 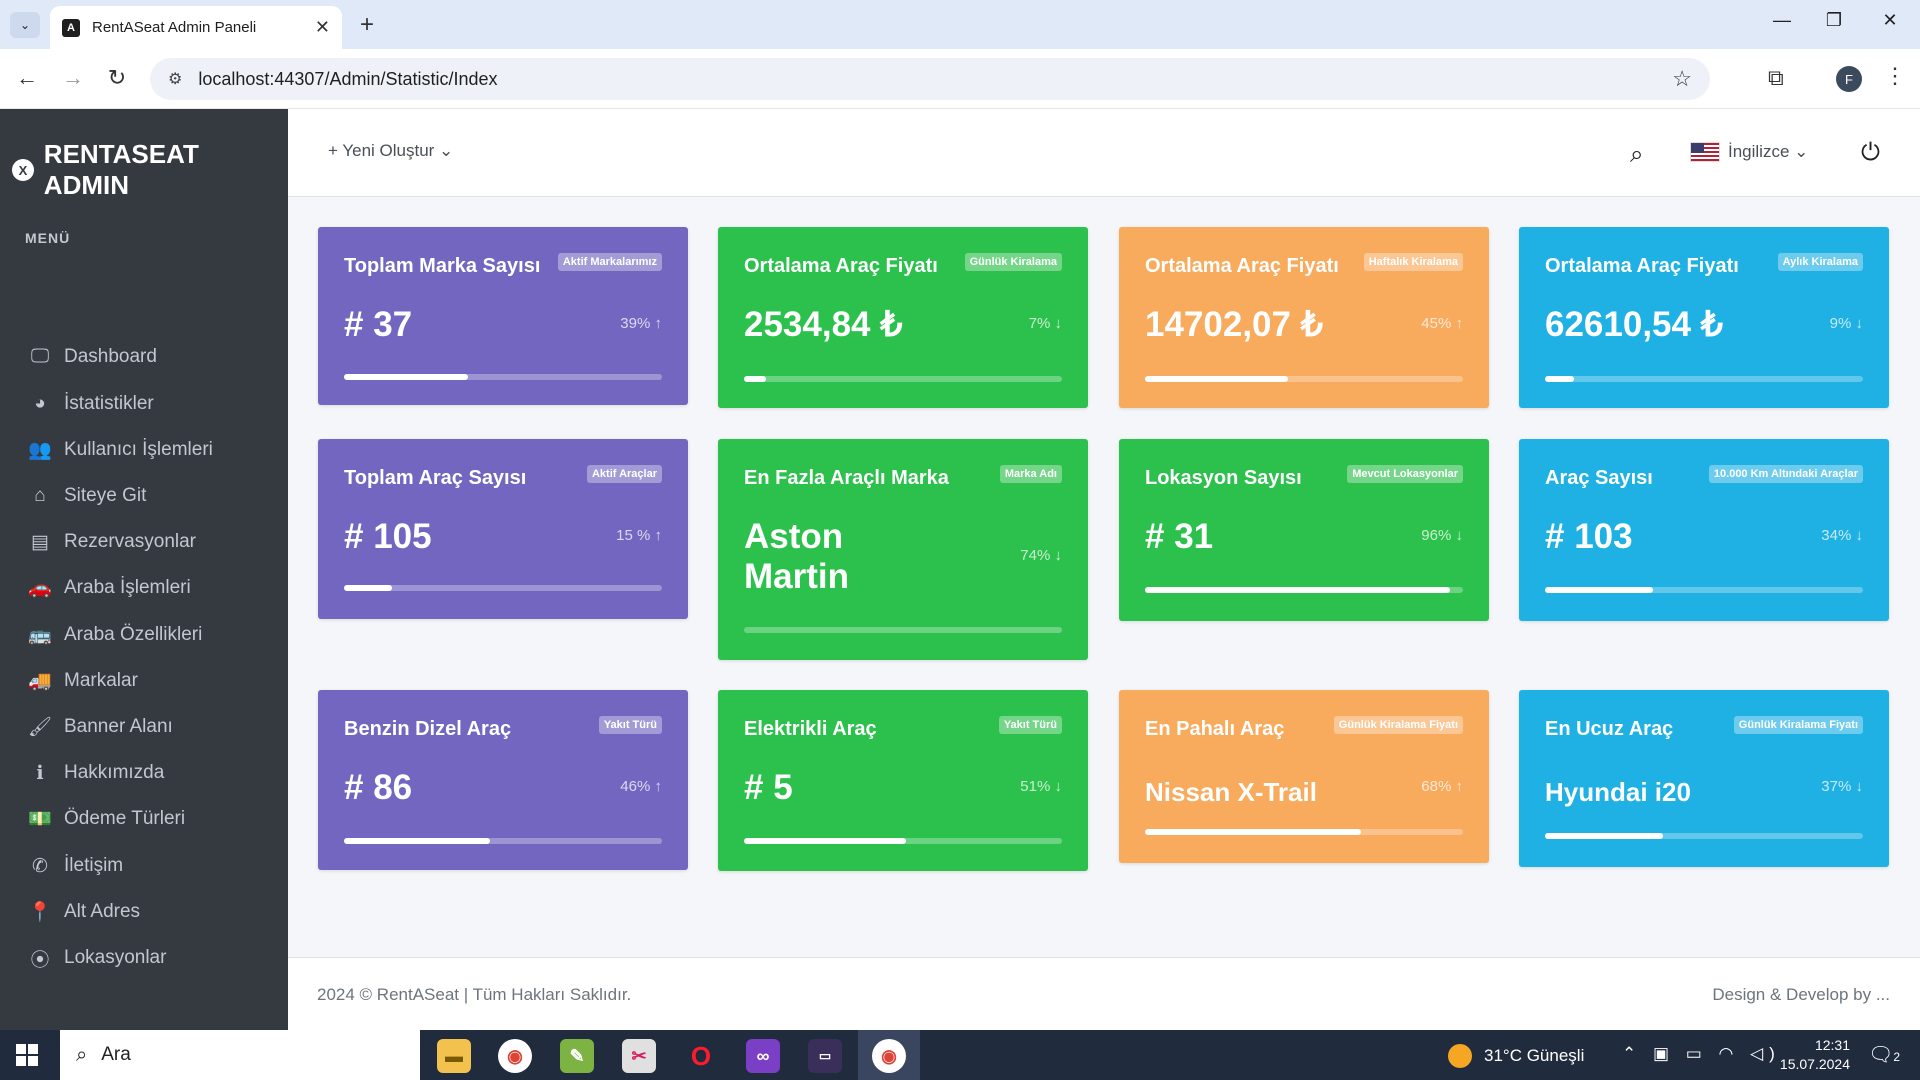 I want to click on card-title: Lokasyon Sayısı, so click(x=1223, y=478).